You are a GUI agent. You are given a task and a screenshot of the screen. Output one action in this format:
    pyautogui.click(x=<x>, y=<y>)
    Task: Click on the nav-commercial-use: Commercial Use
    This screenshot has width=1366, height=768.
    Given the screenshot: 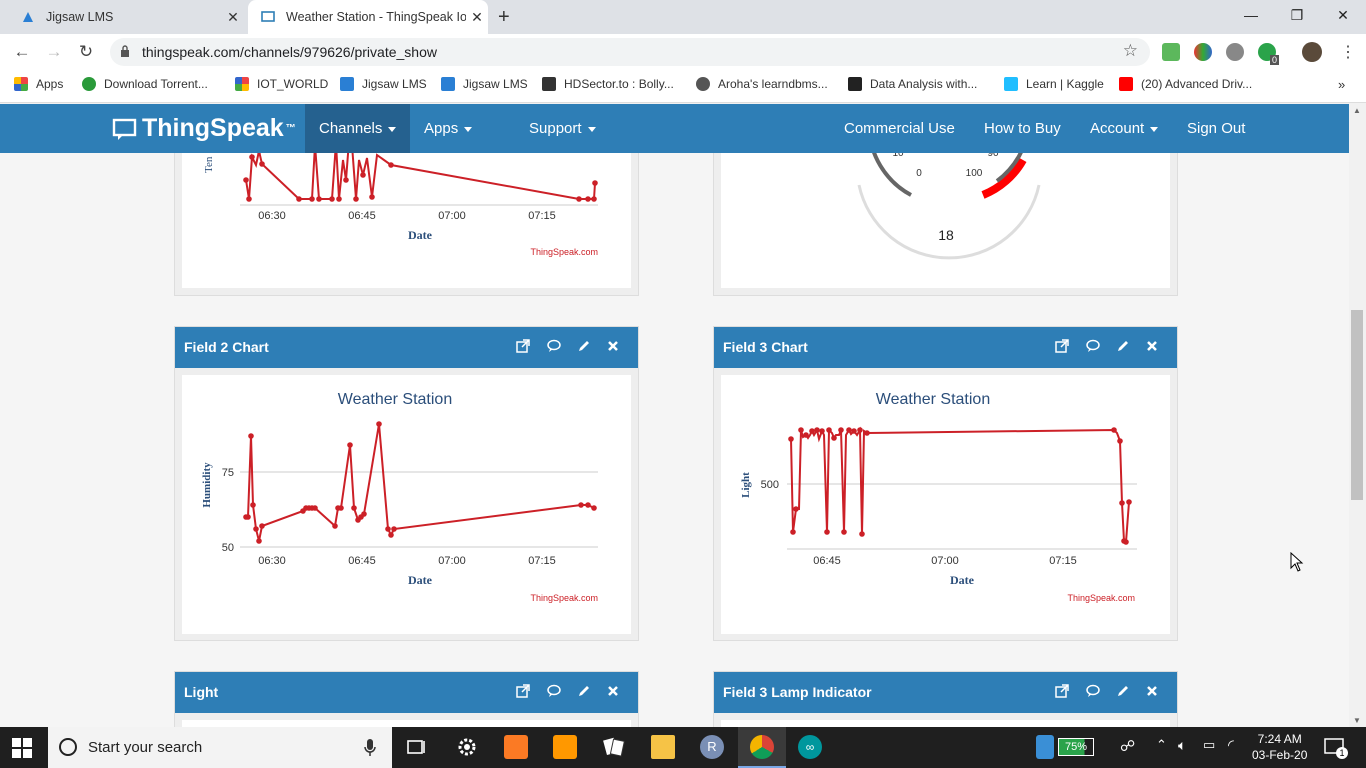 What is the action you would take?
    pyautogui.click(x=899, y=128)
    